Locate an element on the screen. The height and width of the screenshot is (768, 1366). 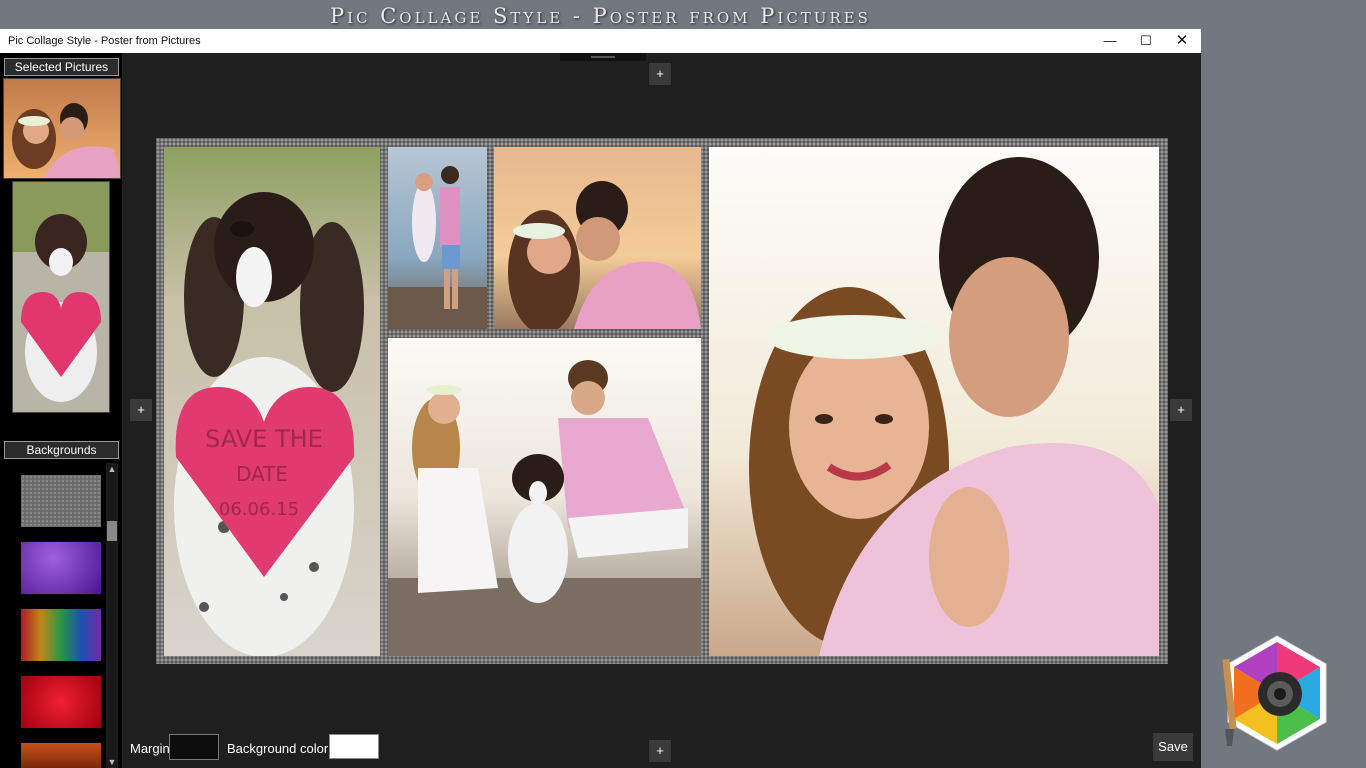
heart-text-line2: DATE is located at coordinates (262, 474).